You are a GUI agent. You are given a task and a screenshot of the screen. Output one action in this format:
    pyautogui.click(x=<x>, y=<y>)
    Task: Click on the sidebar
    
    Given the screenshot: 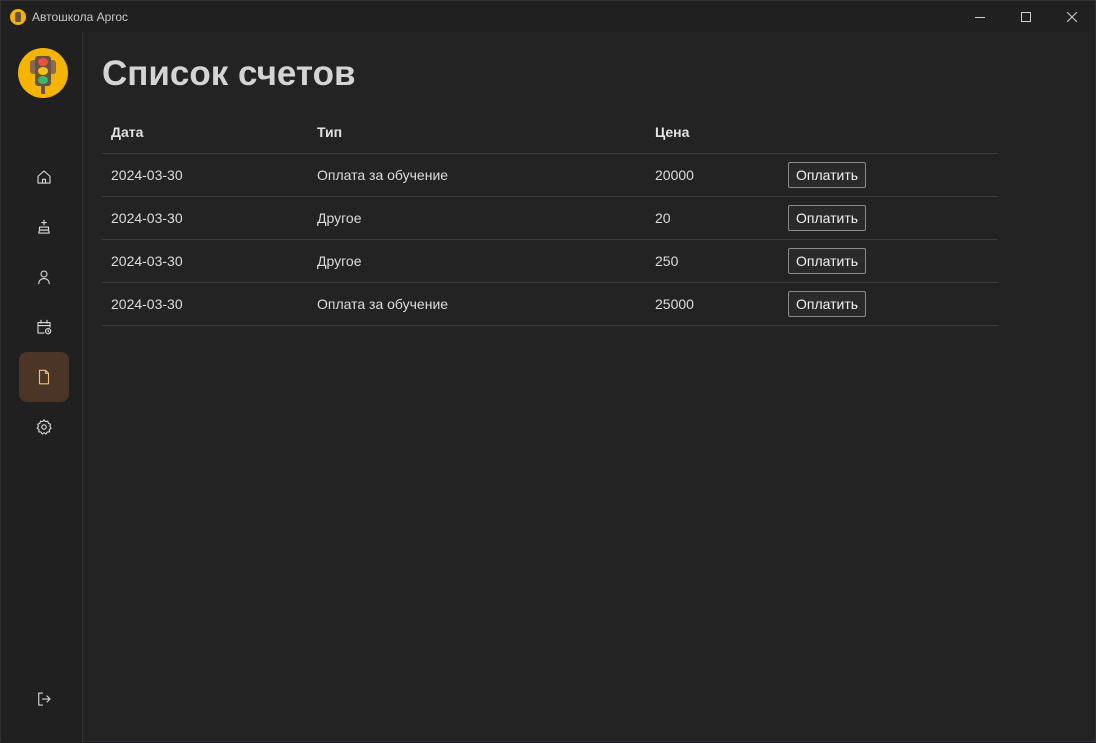 What is the action you would take?
    pyautogui.click(x=42, y=387)
    